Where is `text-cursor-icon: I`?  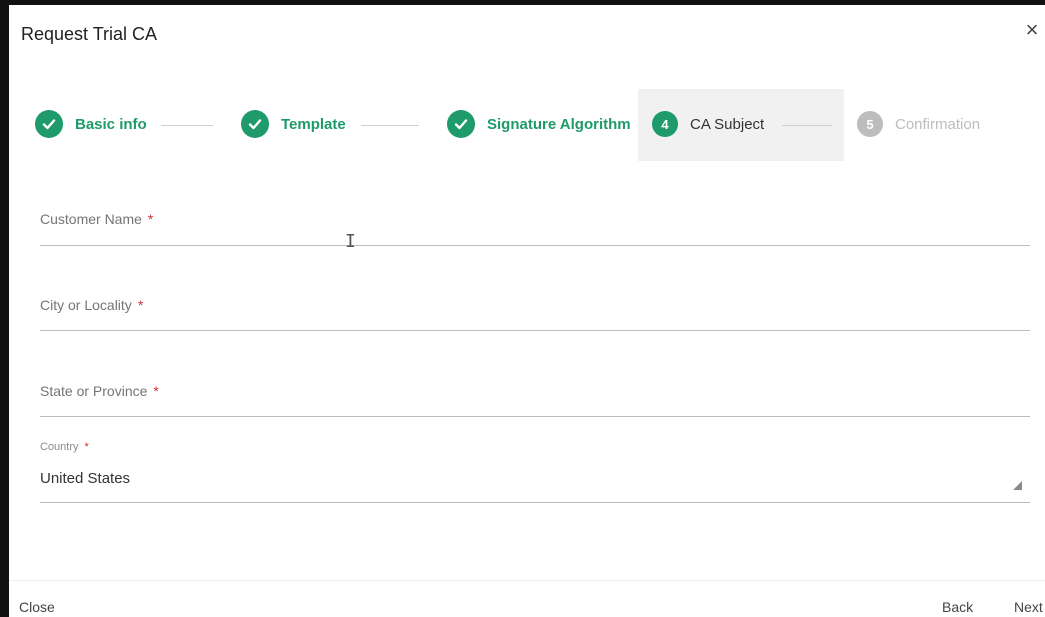
text-cursor-icon: I is located at coordinates (350, 241).